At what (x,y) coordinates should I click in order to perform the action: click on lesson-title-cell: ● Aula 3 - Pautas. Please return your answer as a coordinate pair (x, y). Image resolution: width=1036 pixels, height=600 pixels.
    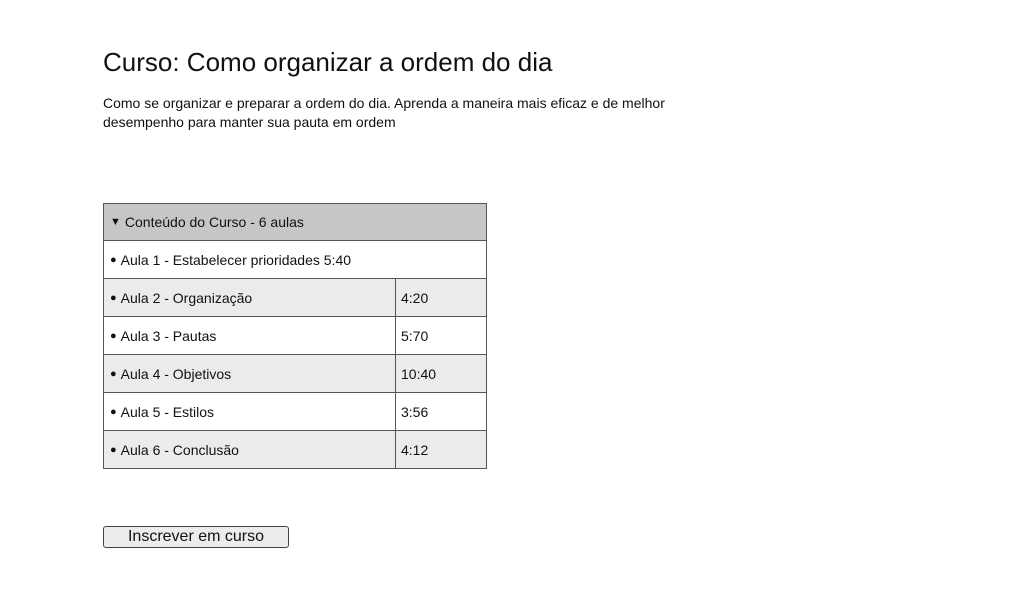
    Looking at the image, I should click on (250, 335).